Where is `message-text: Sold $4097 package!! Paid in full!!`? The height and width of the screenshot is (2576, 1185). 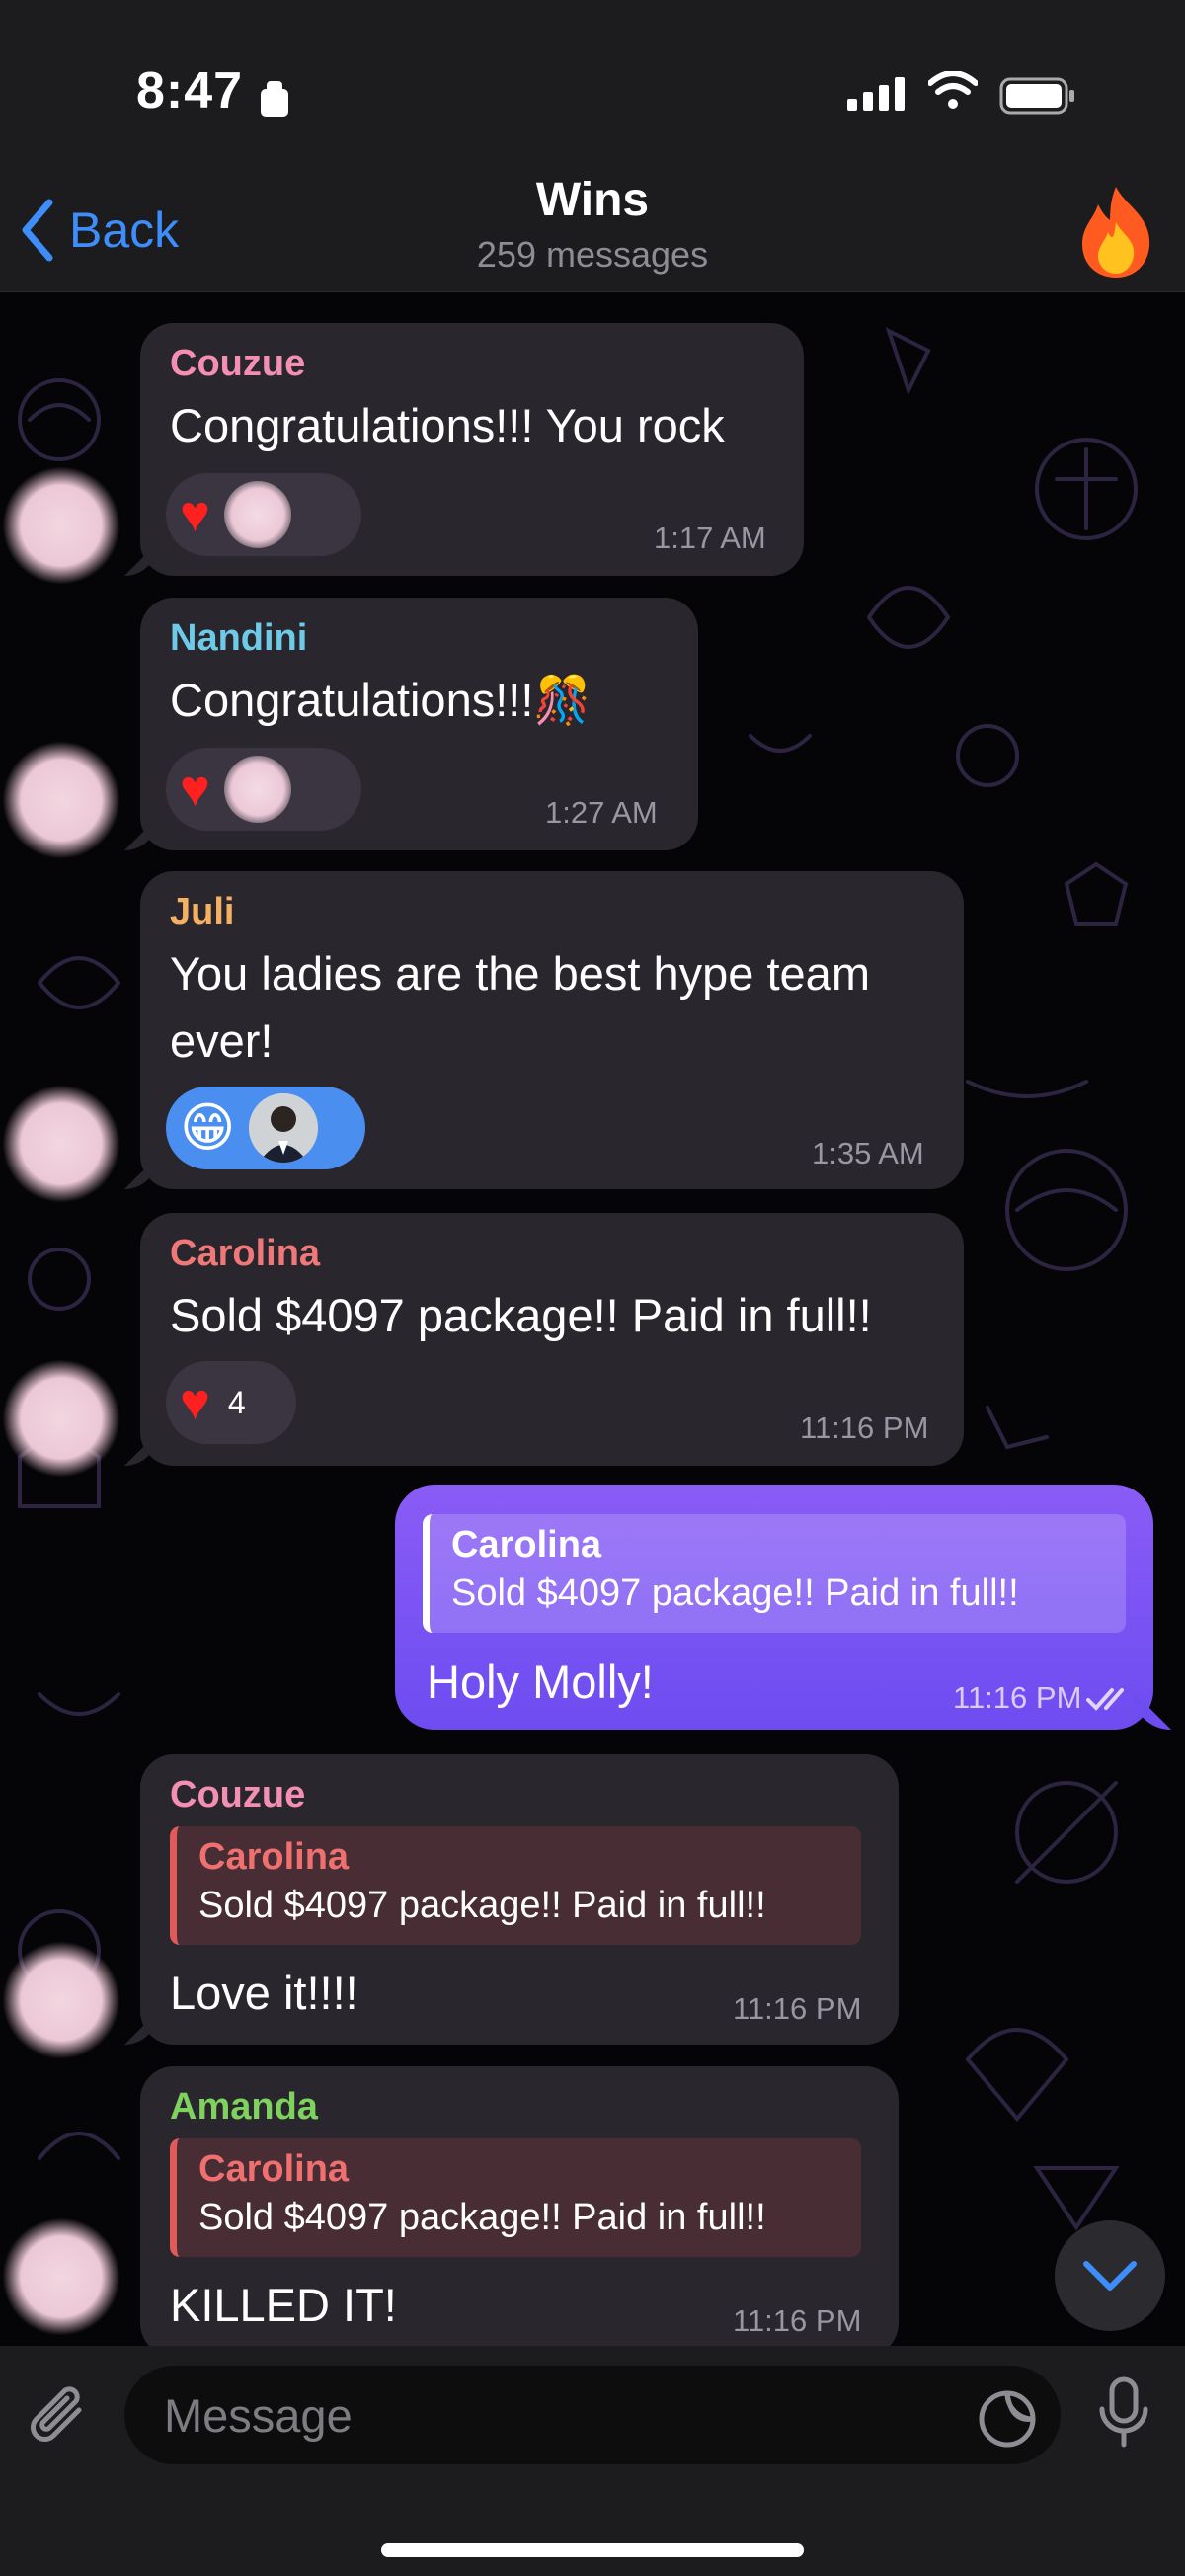 message-text: Sold $4097 package!! Paid in full!! is located at coordinates (521, 1315).